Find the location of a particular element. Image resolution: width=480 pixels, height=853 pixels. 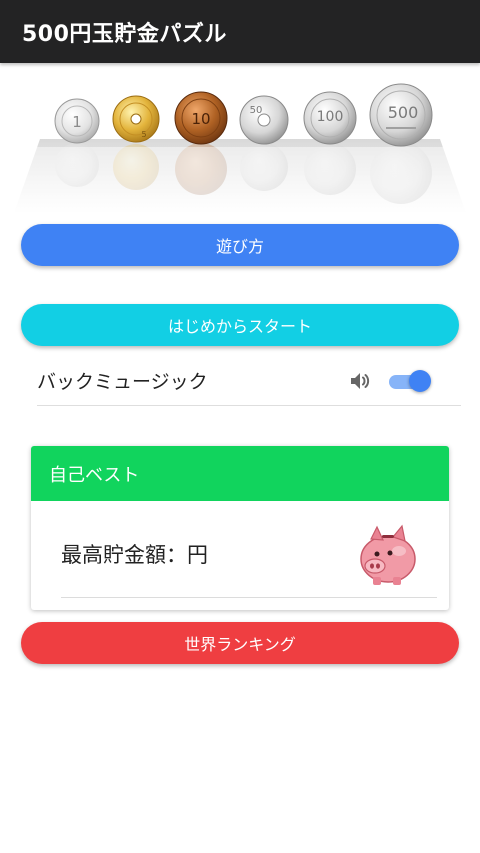

coin-100-yen: 100 is located at coordinates (330, 118).